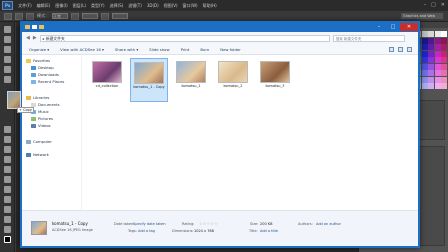 The image size is (448, 252). Describe the element at coordinates (42, 67) in the screenshot. I see `nav-desktop: Desktop` at that location.